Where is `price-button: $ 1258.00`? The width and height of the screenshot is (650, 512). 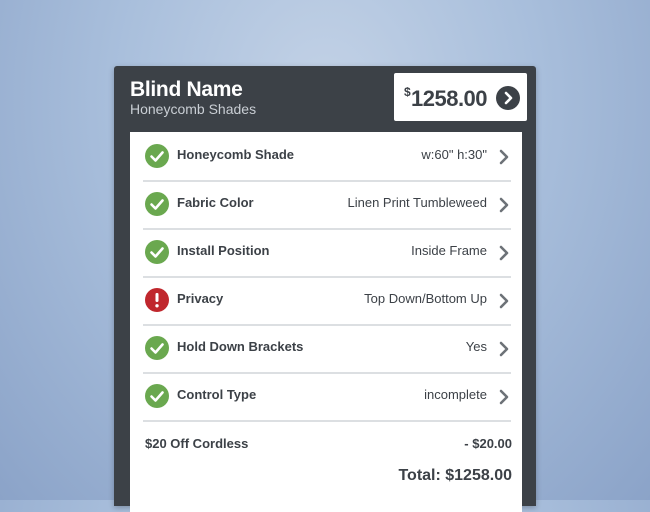 price-button: $ 1258.00 is located at coordinates (460, 97).